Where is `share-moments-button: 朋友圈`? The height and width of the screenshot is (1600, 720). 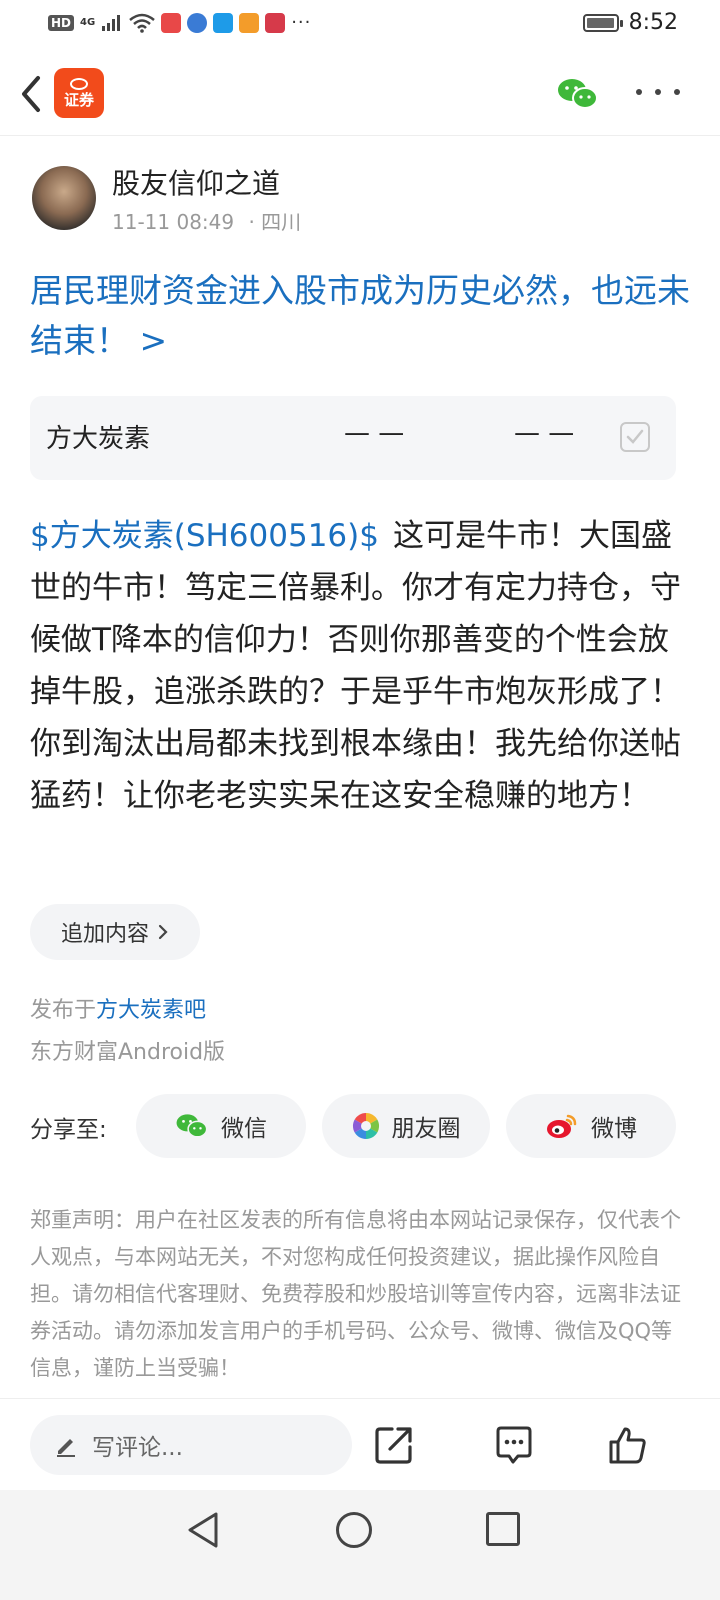
share-moments-button: 朋友圈 is located at coordinates (406, 1126).